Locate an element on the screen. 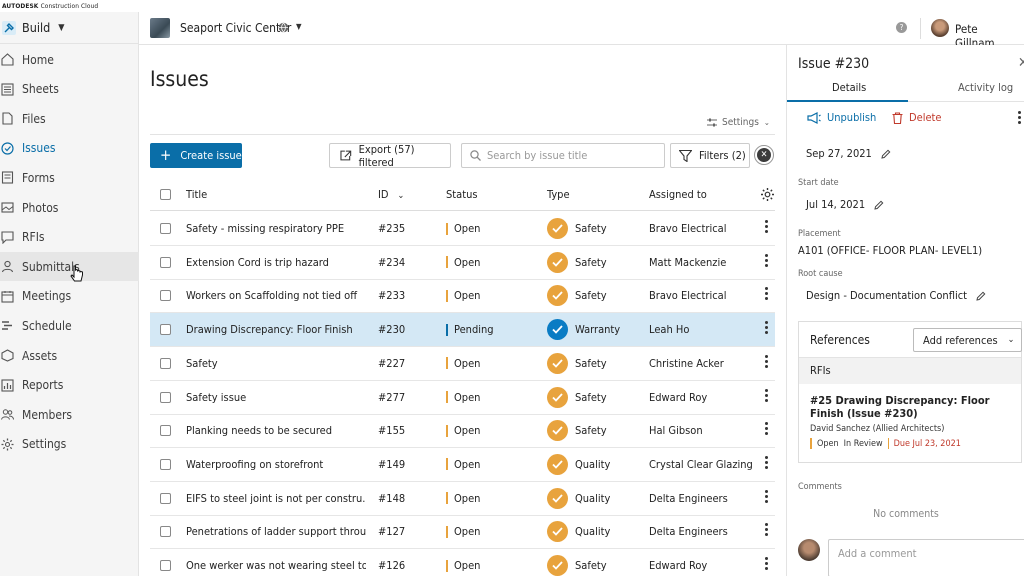  settings-label: Settings is located at coordinates (740, 122).